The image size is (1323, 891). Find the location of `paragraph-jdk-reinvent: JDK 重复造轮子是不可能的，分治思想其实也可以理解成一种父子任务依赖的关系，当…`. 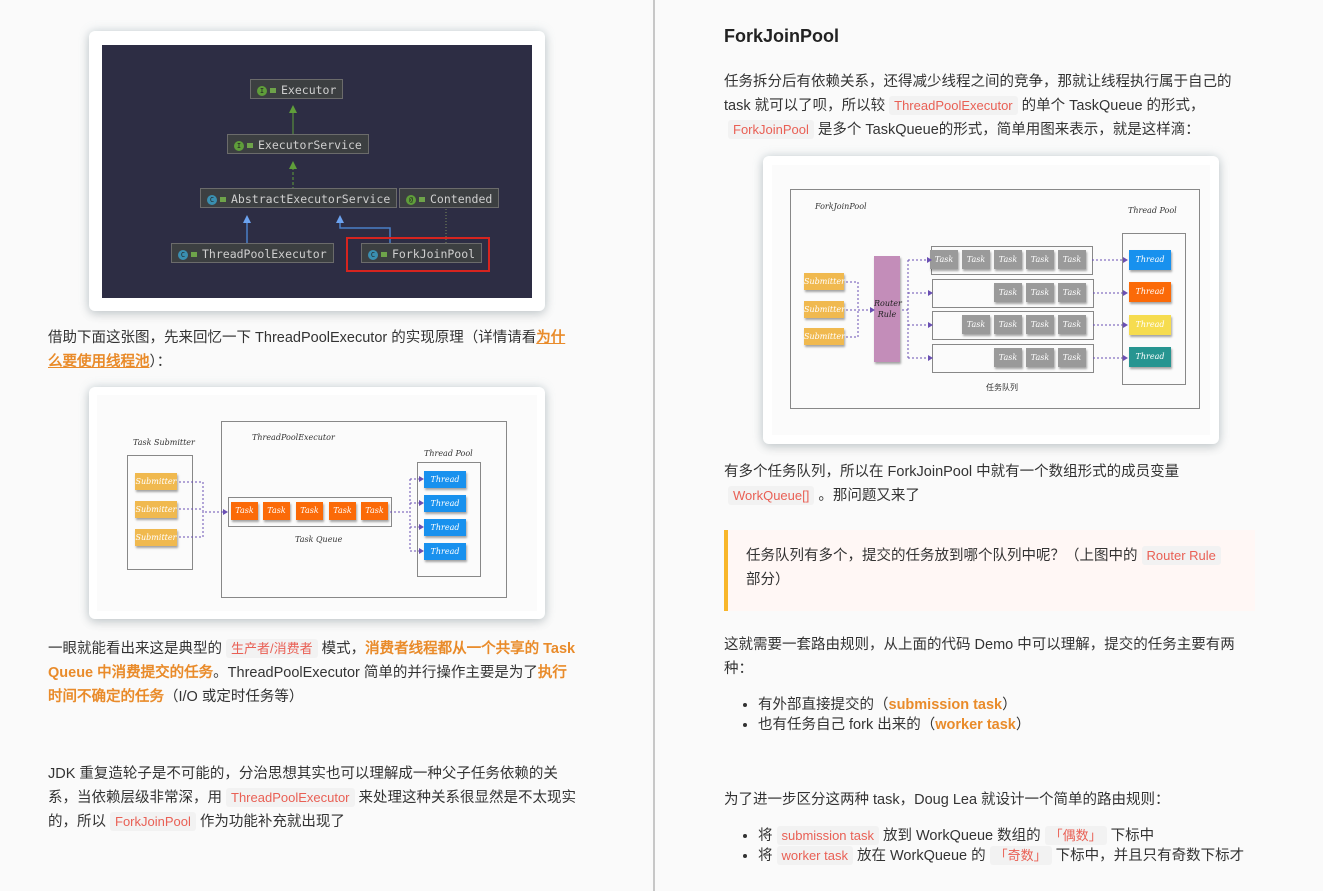

paragraph-jdk-reinvent: JDK 重复造轮子是不可能的，分治思想其实也可以理解成一种父子任务依赖的关系，当… is located at coordinates (312, 798).